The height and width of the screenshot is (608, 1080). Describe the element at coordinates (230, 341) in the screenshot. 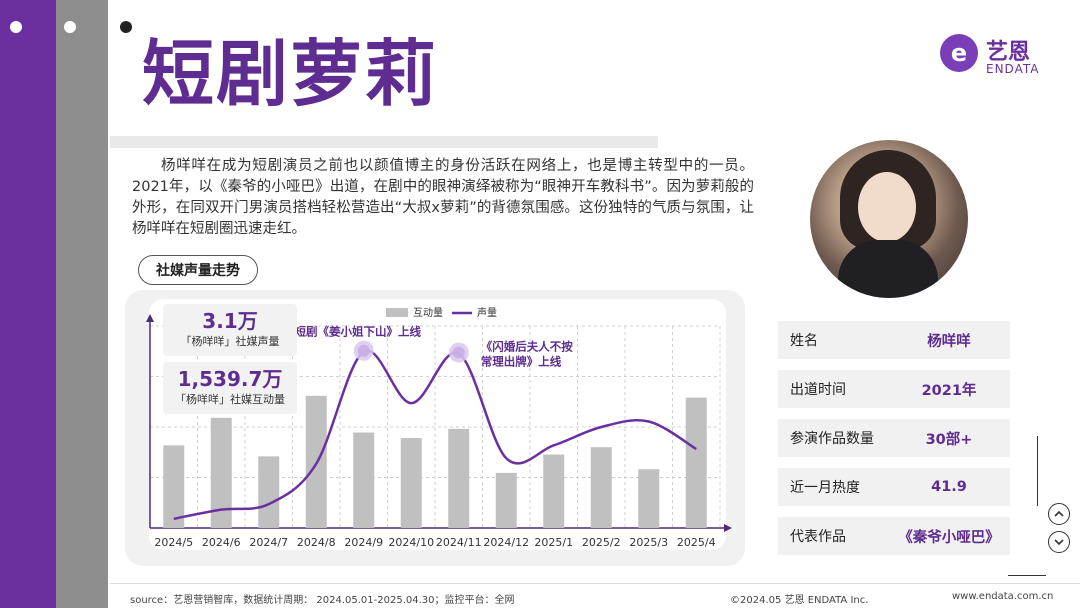

I see `metric-label: 「杨咩咩」社媒声量` at that location.